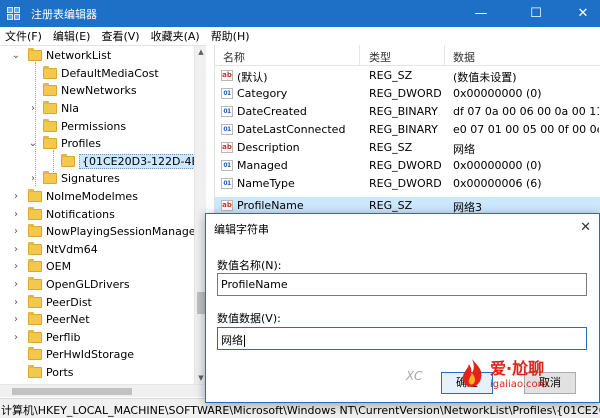  I want to click on value-data: (数值未设置), so click(485, 77).